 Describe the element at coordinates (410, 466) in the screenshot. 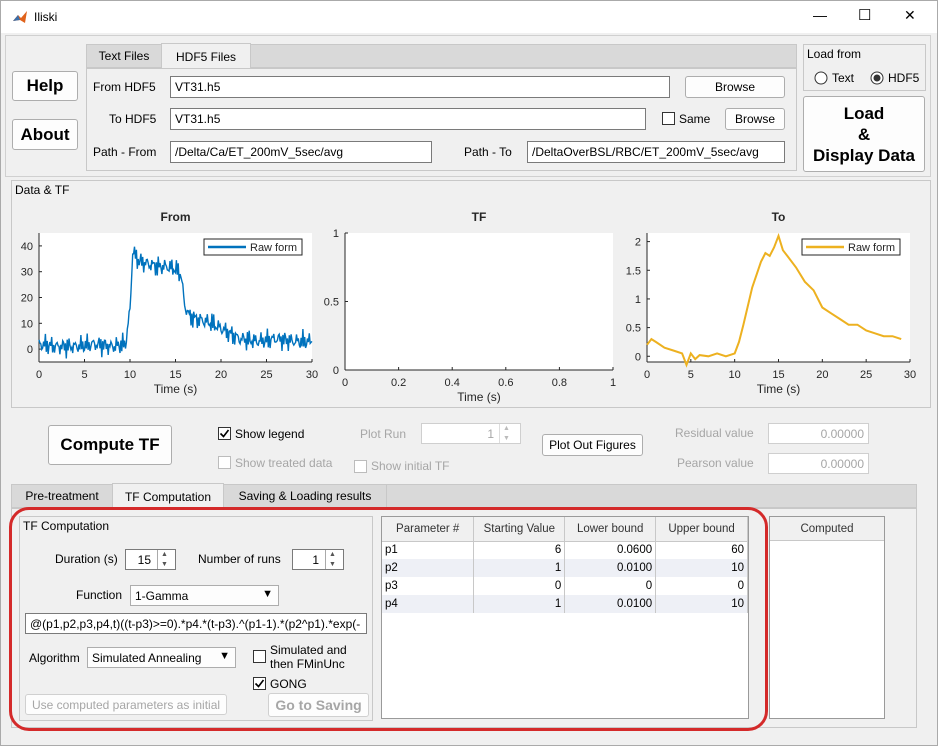

I see `show-initial-tf-label: Show initial TF` at that location.